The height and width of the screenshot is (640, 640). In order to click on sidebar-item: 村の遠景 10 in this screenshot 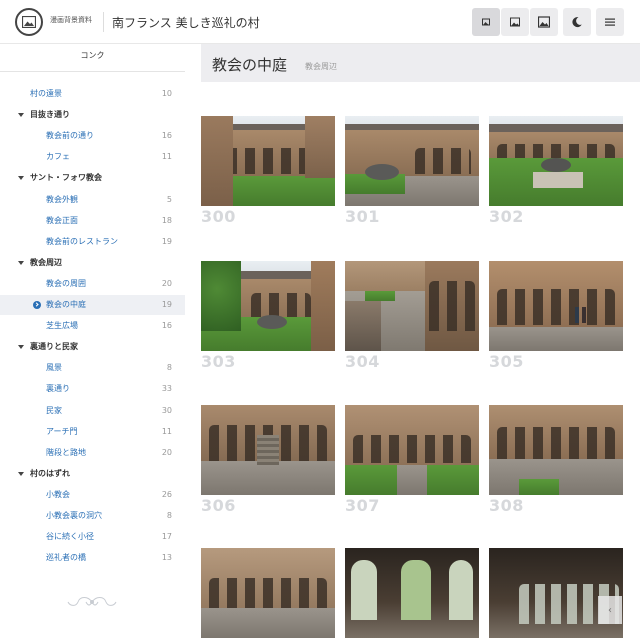, I will do `click(92, 94)`.